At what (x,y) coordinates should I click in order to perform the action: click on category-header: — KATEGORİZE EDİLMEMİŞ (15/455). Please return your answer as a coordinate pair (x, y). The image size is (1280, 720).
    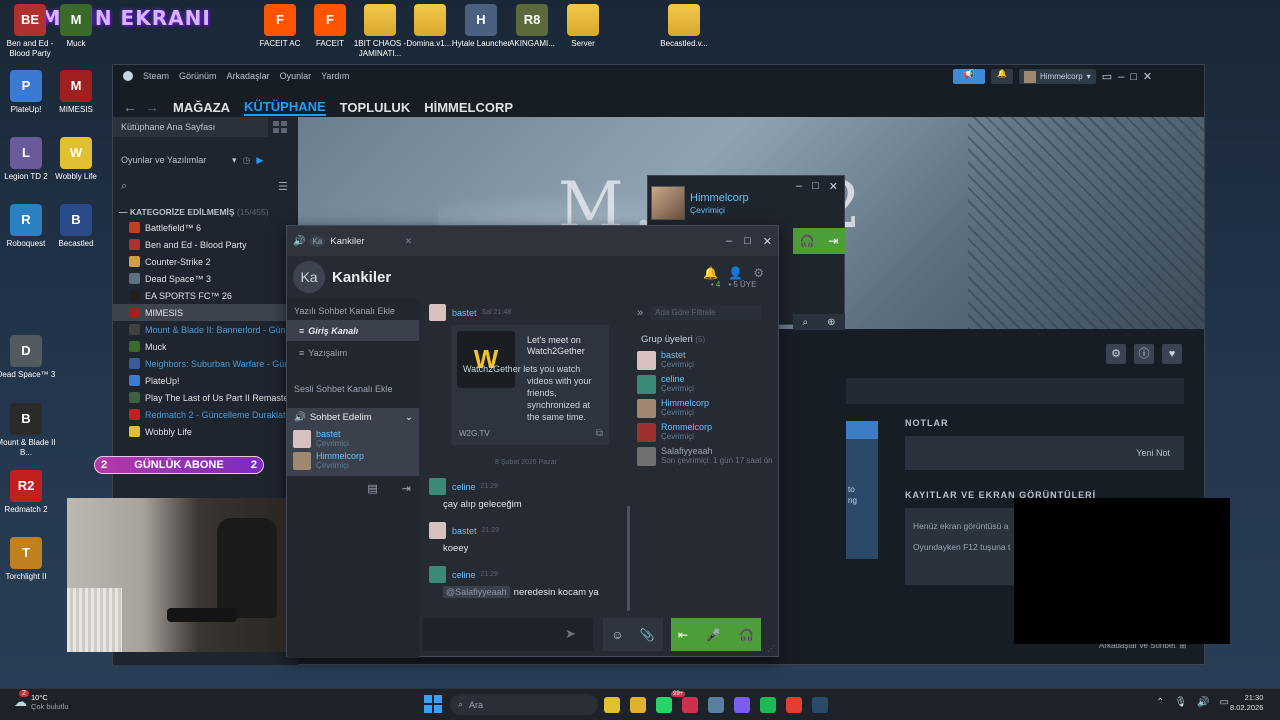
    Looking at the image, I should click on (194, 212).